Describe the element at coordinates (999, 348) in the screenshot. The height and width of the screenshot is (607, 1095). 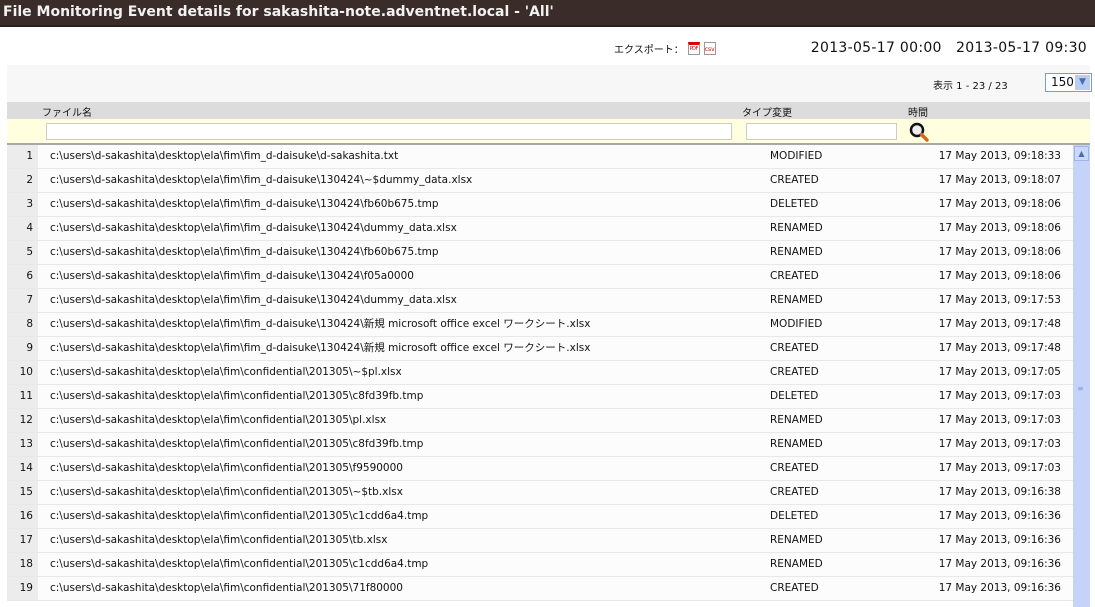
I see `event-time: 17 May 2013, 09:17:48` at that location.